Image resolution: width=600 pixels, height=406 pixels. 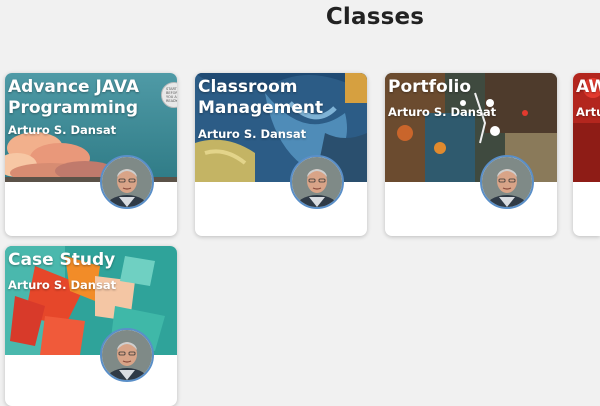 I want to click on class-card-aw: AW Arturo S. Dansat, so click(x=586, y=154).